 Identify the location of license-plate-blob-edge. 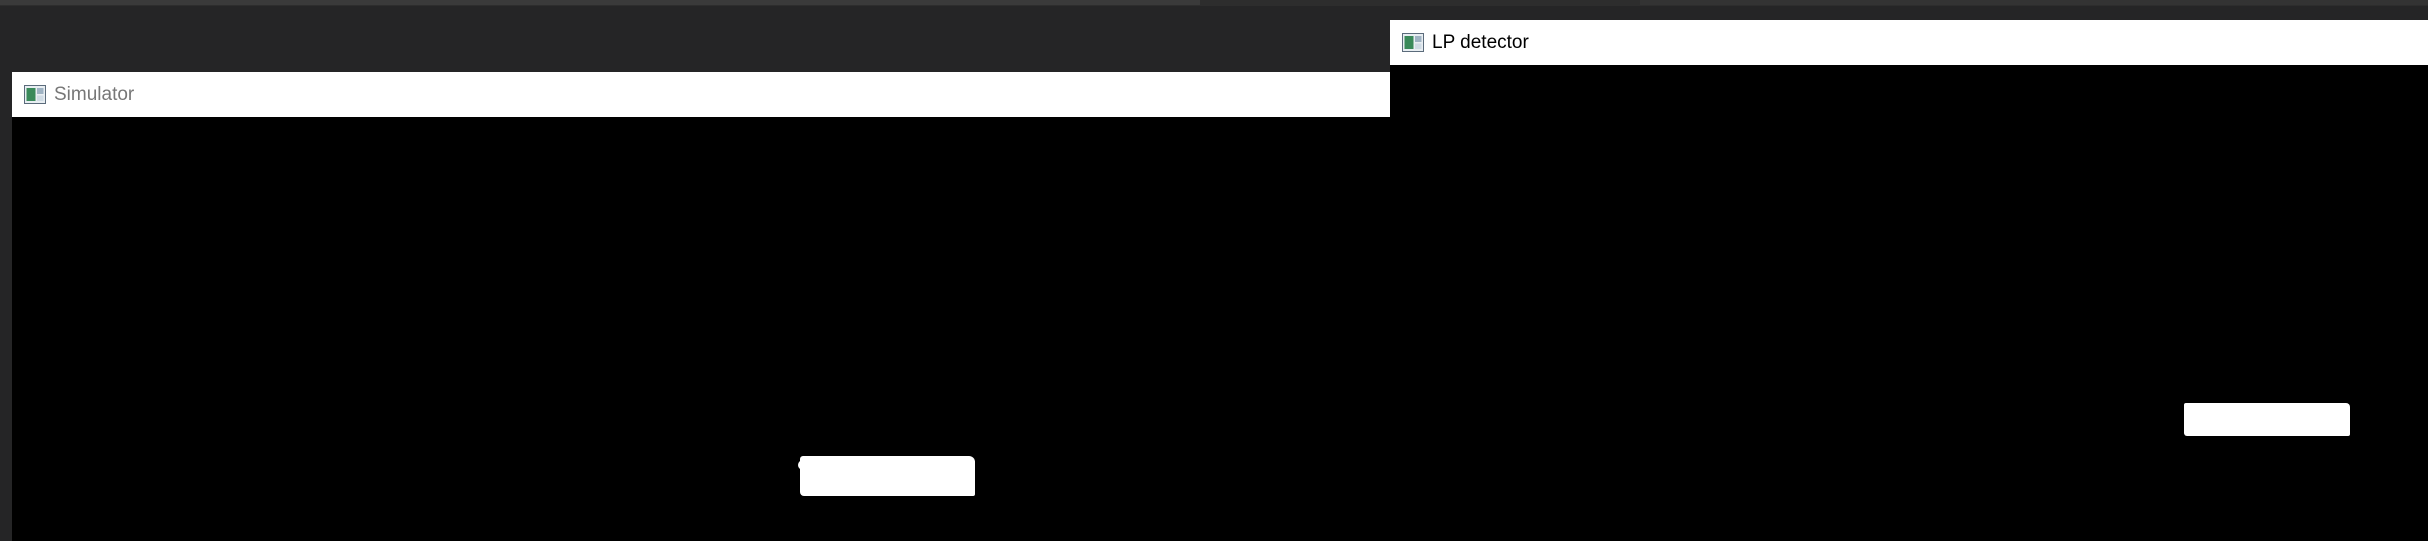
(803, 465).